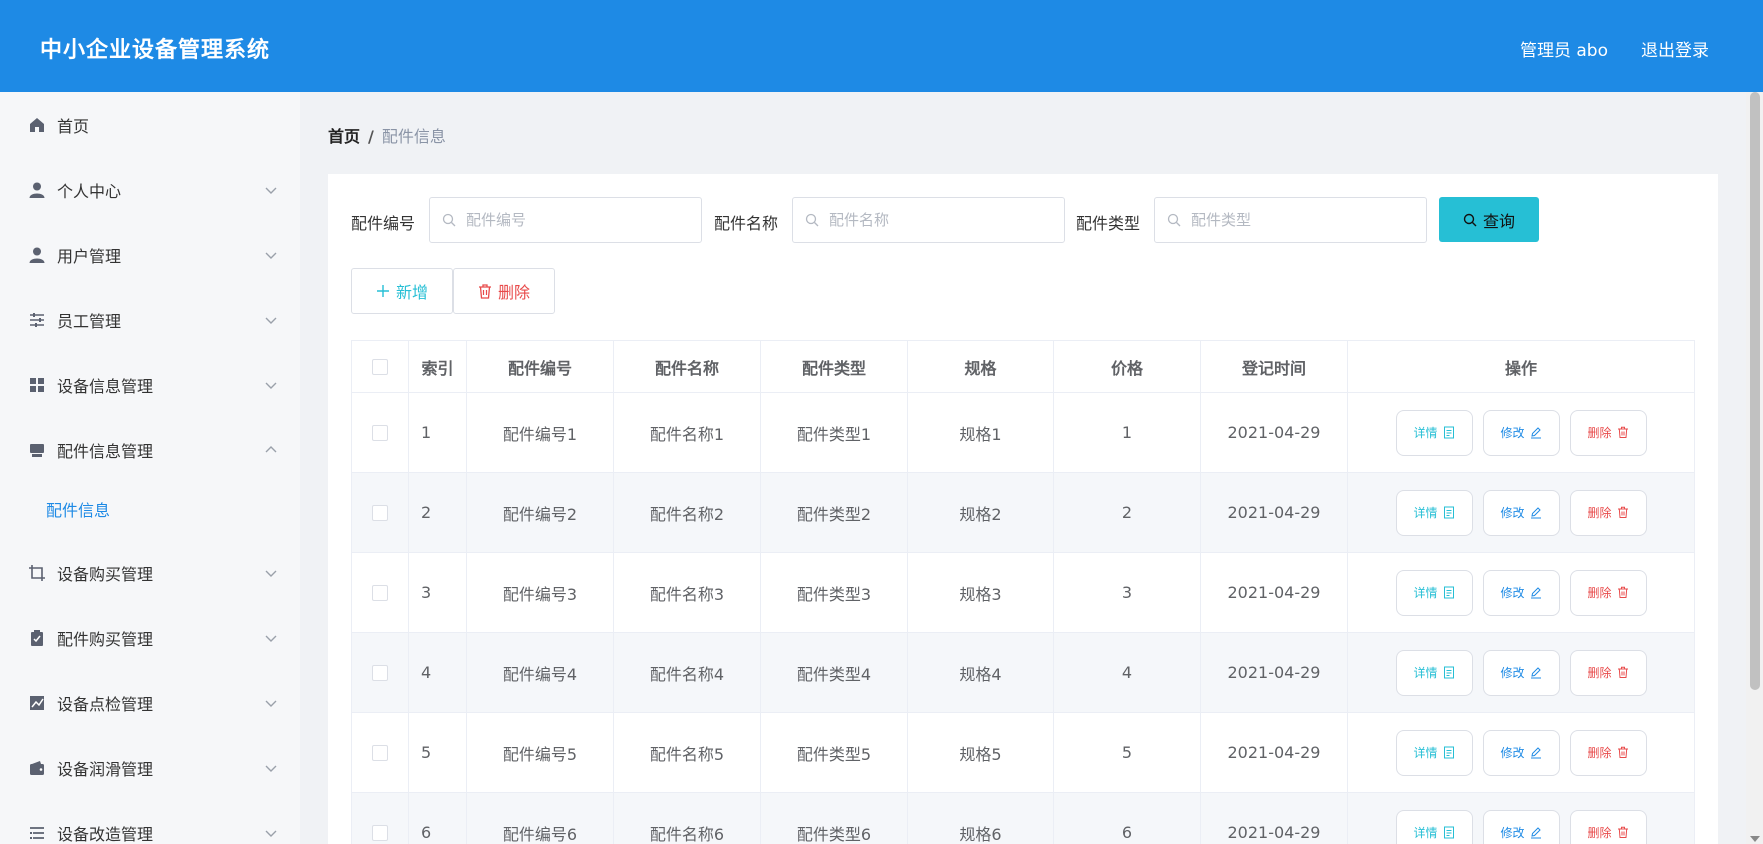 Image resolution: width=1763 pixels, height=844 pixels. I want to click on table-cell: 规格1, so click(981, 432).